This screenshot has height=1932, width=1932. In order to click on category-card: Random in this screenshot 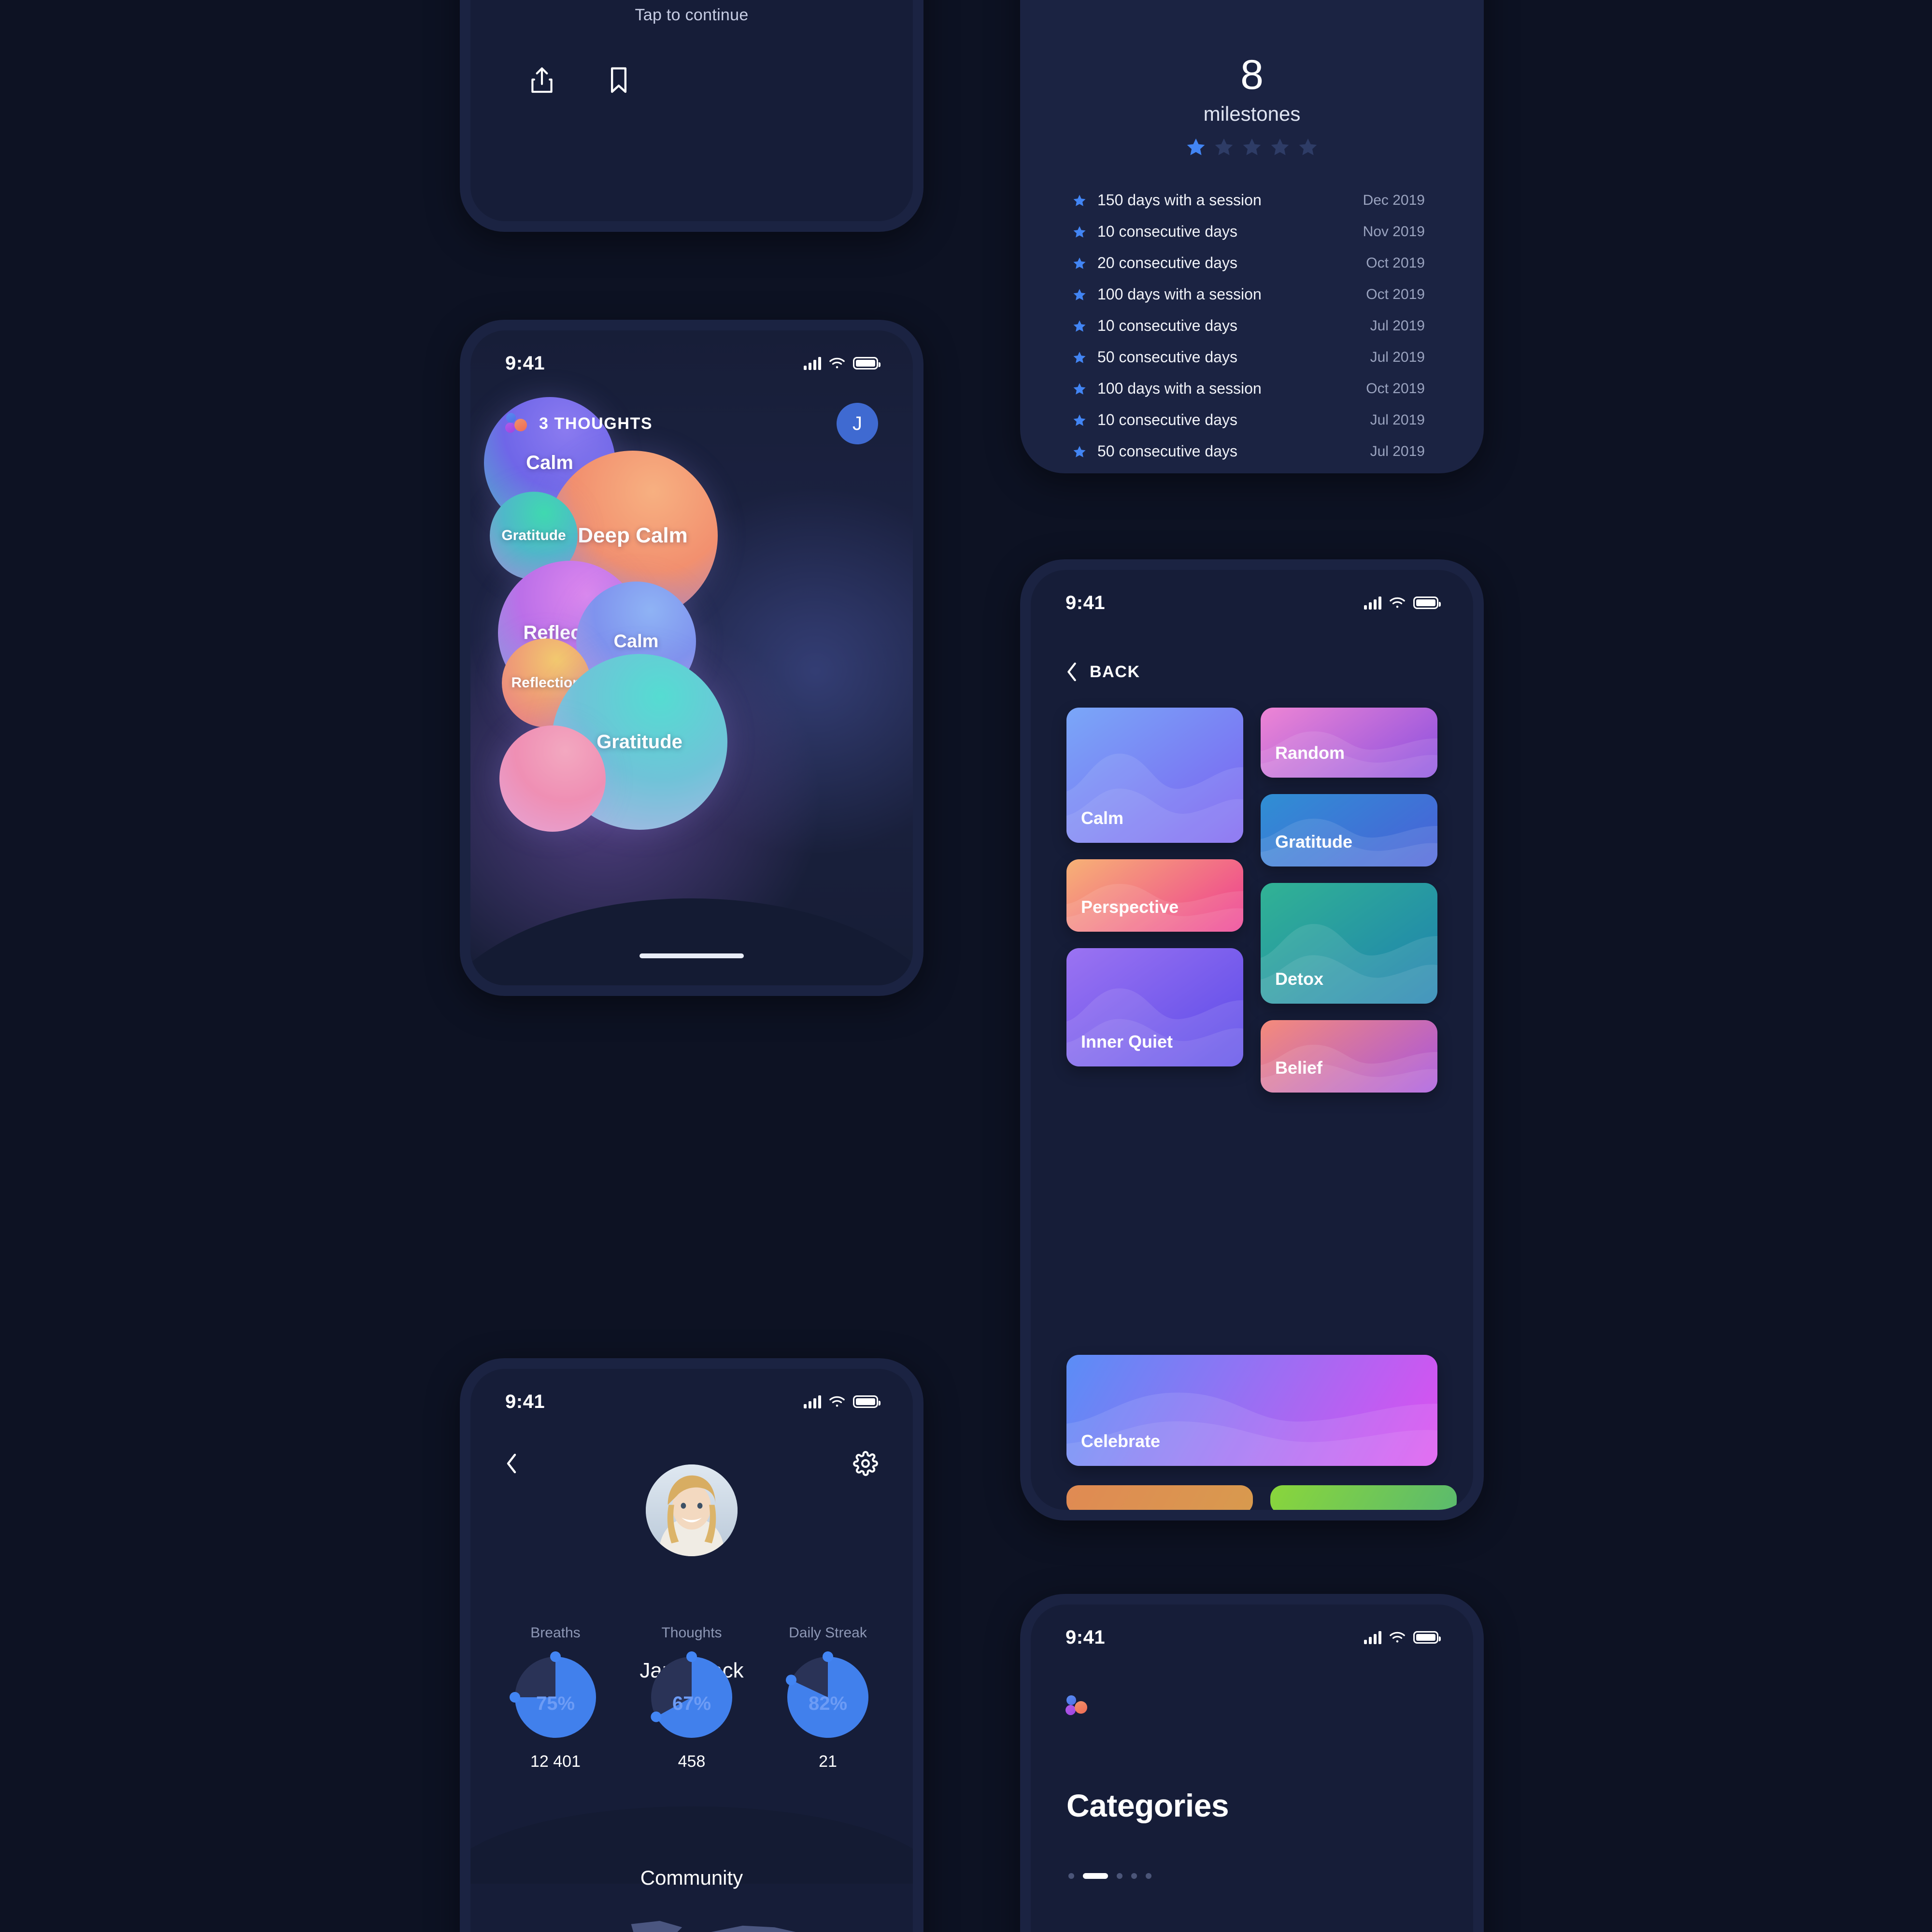, I will do `click(1349, 743)`.